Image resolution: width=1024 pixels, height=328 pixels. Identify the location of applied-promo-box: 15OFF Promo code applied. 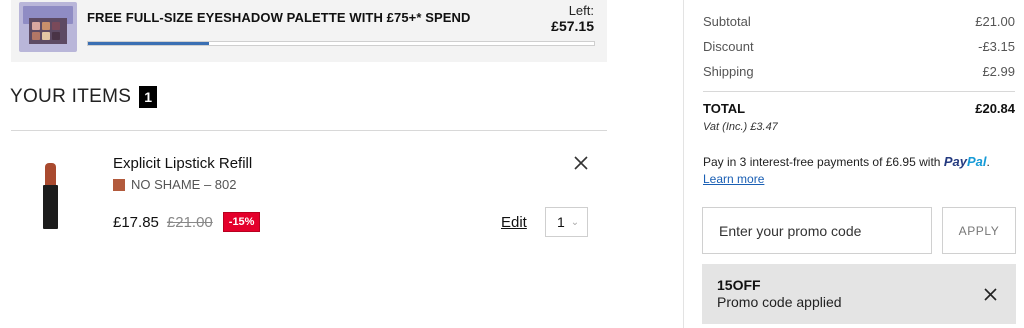
(859, 294).